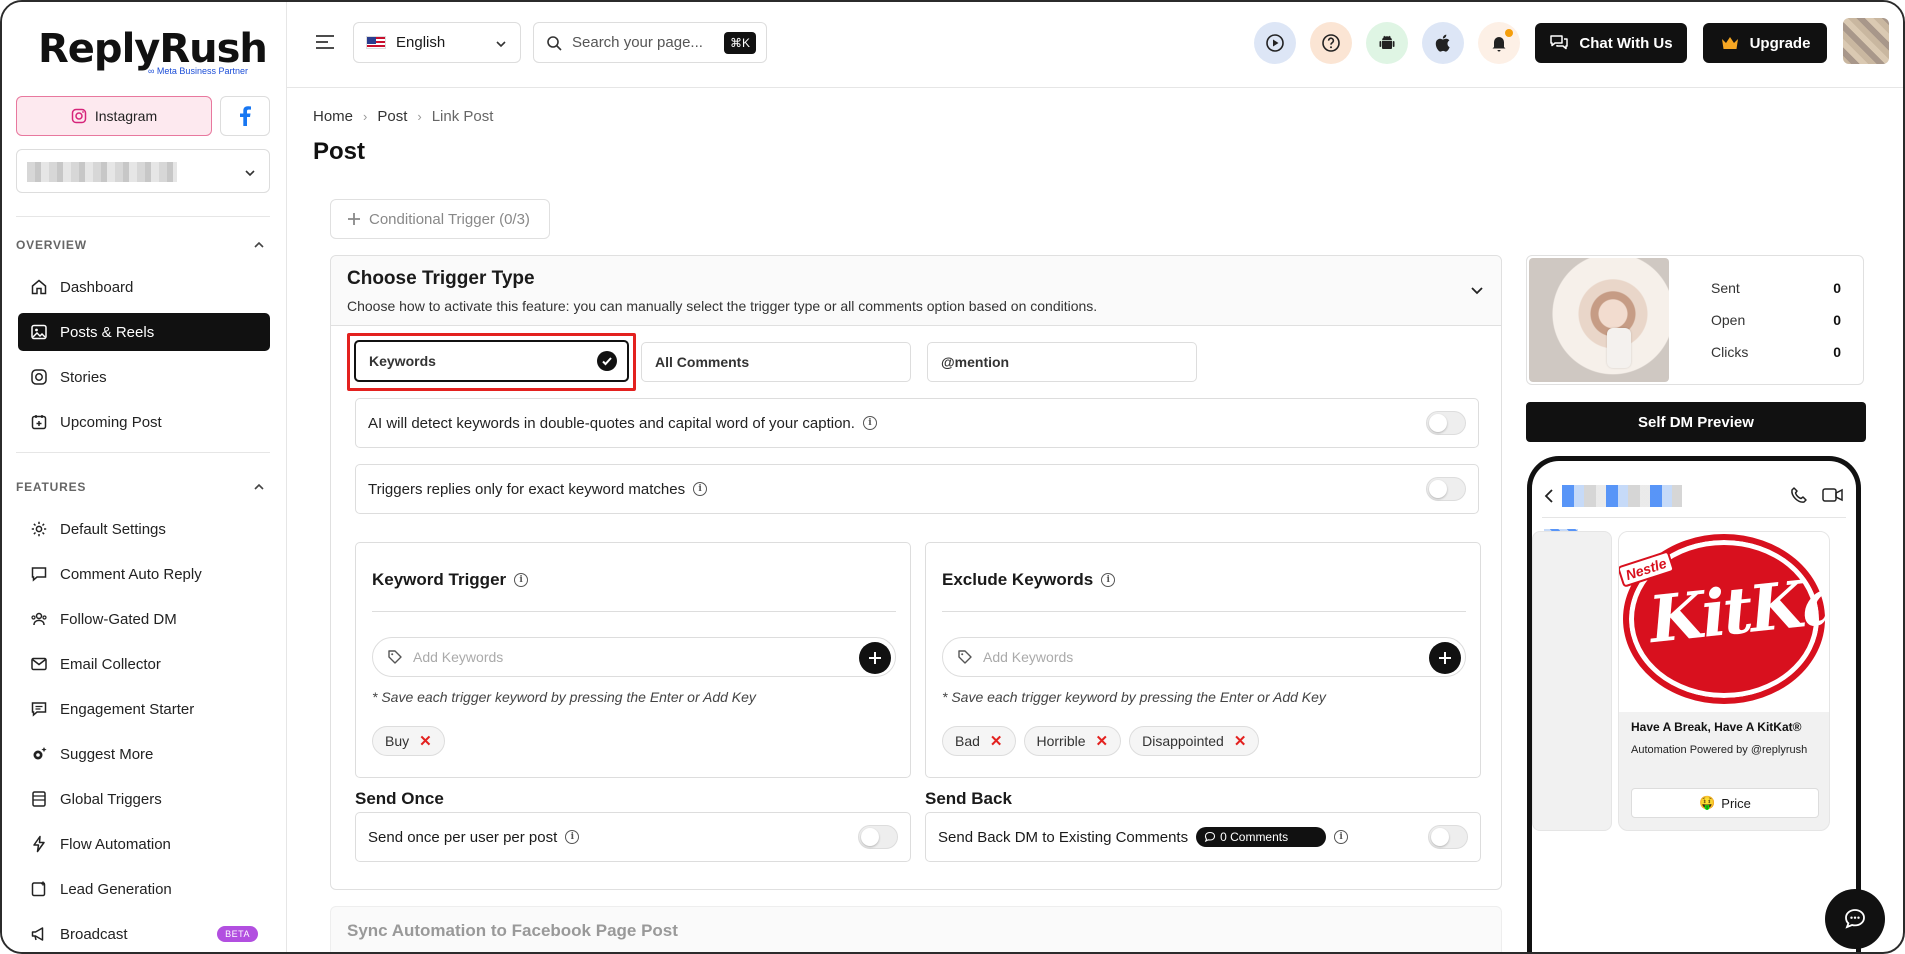  Describe the element at coordinates (1622, 496) in the screenshot. I see `contact-name-redacted` at that location.